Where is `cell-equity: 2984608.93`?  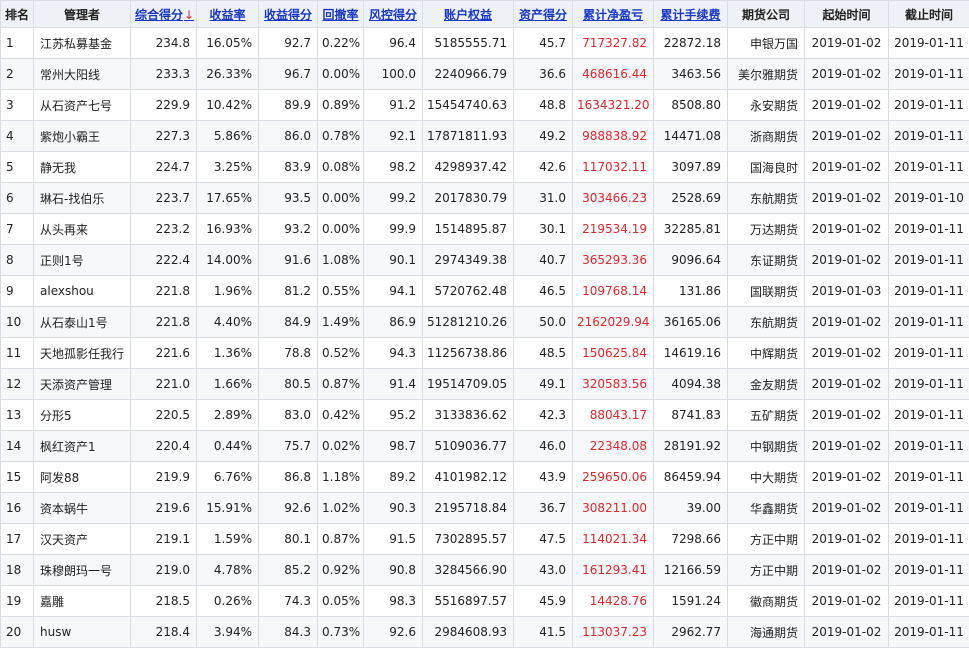
cell-equity: 2984608.93 is located at coordinates (468, 632).